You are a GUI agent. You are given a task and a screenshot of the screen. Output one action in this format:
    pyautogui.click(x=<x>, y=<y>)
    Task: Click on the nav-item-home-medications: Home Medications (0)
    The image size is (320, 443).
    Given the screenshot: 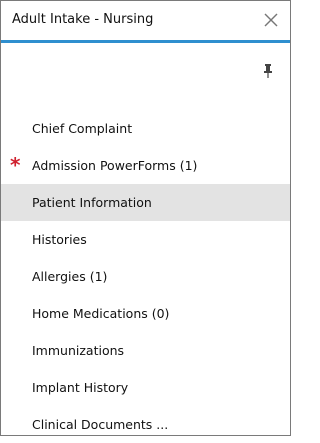 What is the action you would take?
    pyautogui.click(x=145, y=313)
    